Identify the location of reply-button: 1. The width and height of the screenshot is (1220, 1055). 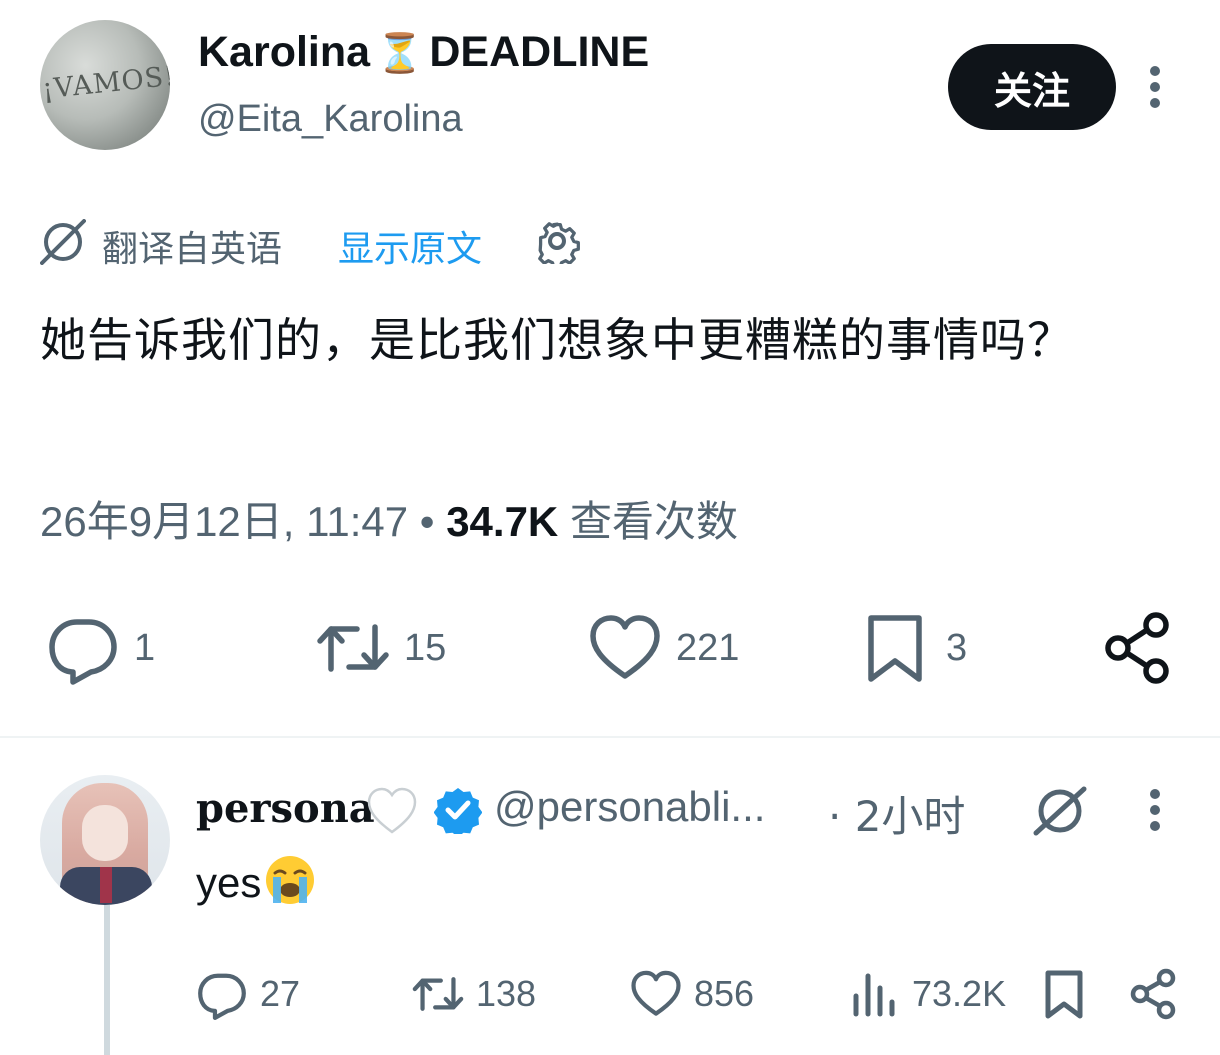
(100, 648).